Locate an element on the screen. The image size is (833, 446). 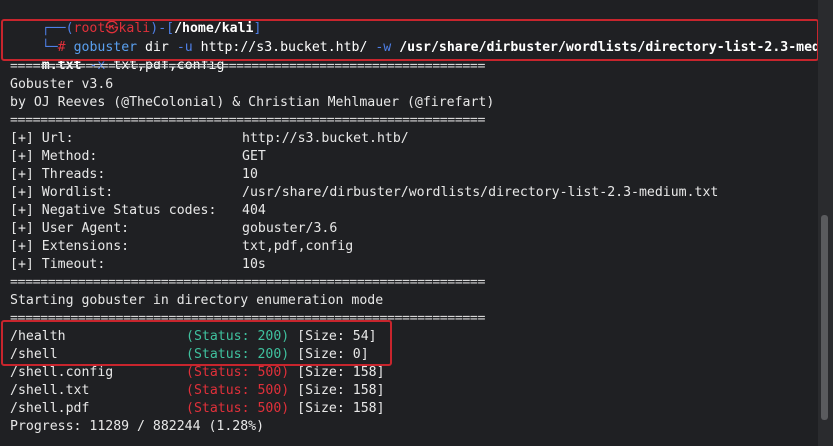
config-row: [+] Url: http://s3.bucket.htb/ is located at coordinates (209, 139).